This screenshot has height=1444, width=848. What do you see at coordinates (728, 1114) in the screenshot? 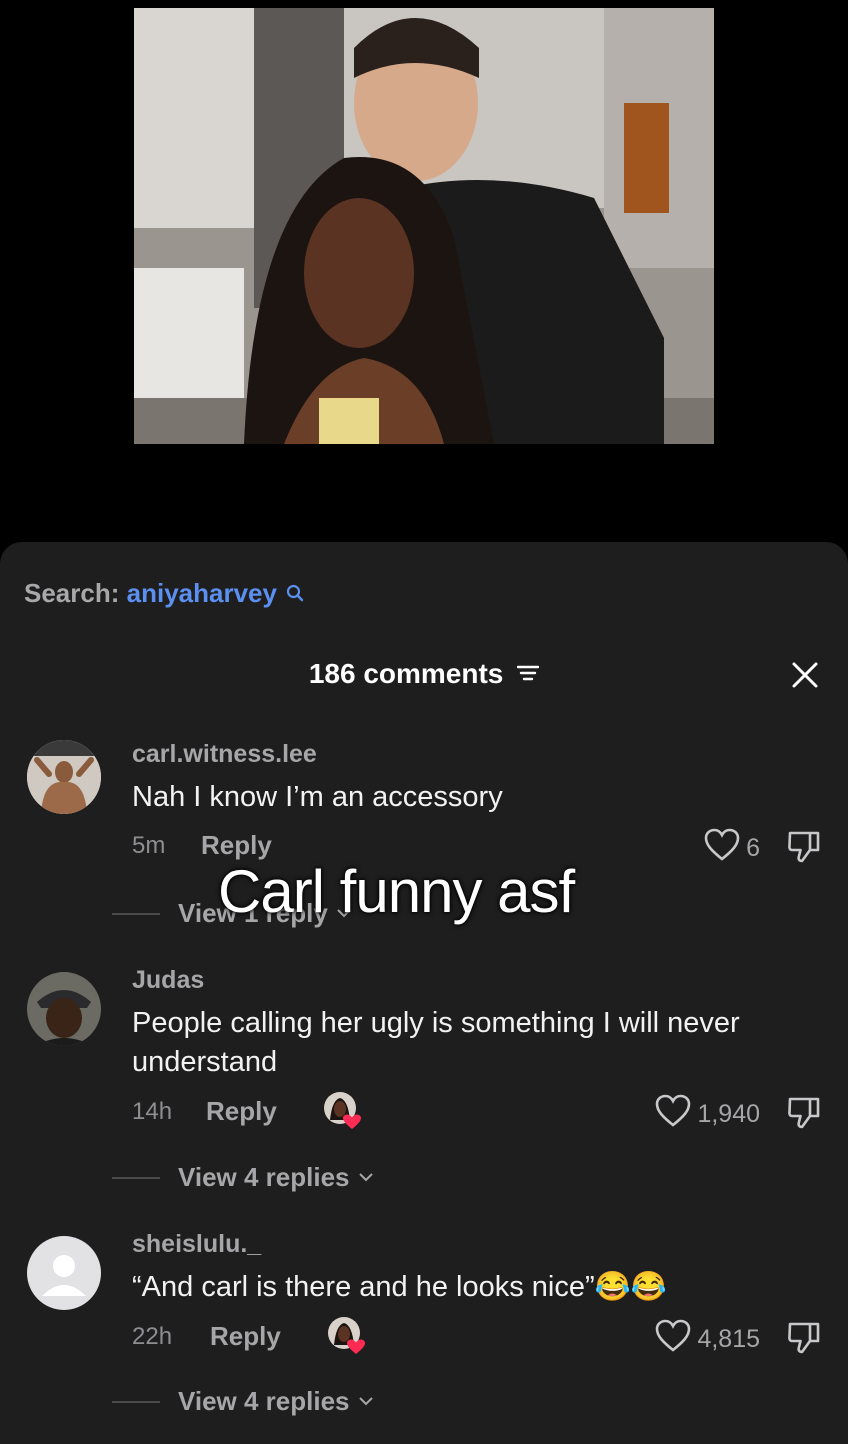
I see `like-count: 1,940` at bounding box center [728, 1114].